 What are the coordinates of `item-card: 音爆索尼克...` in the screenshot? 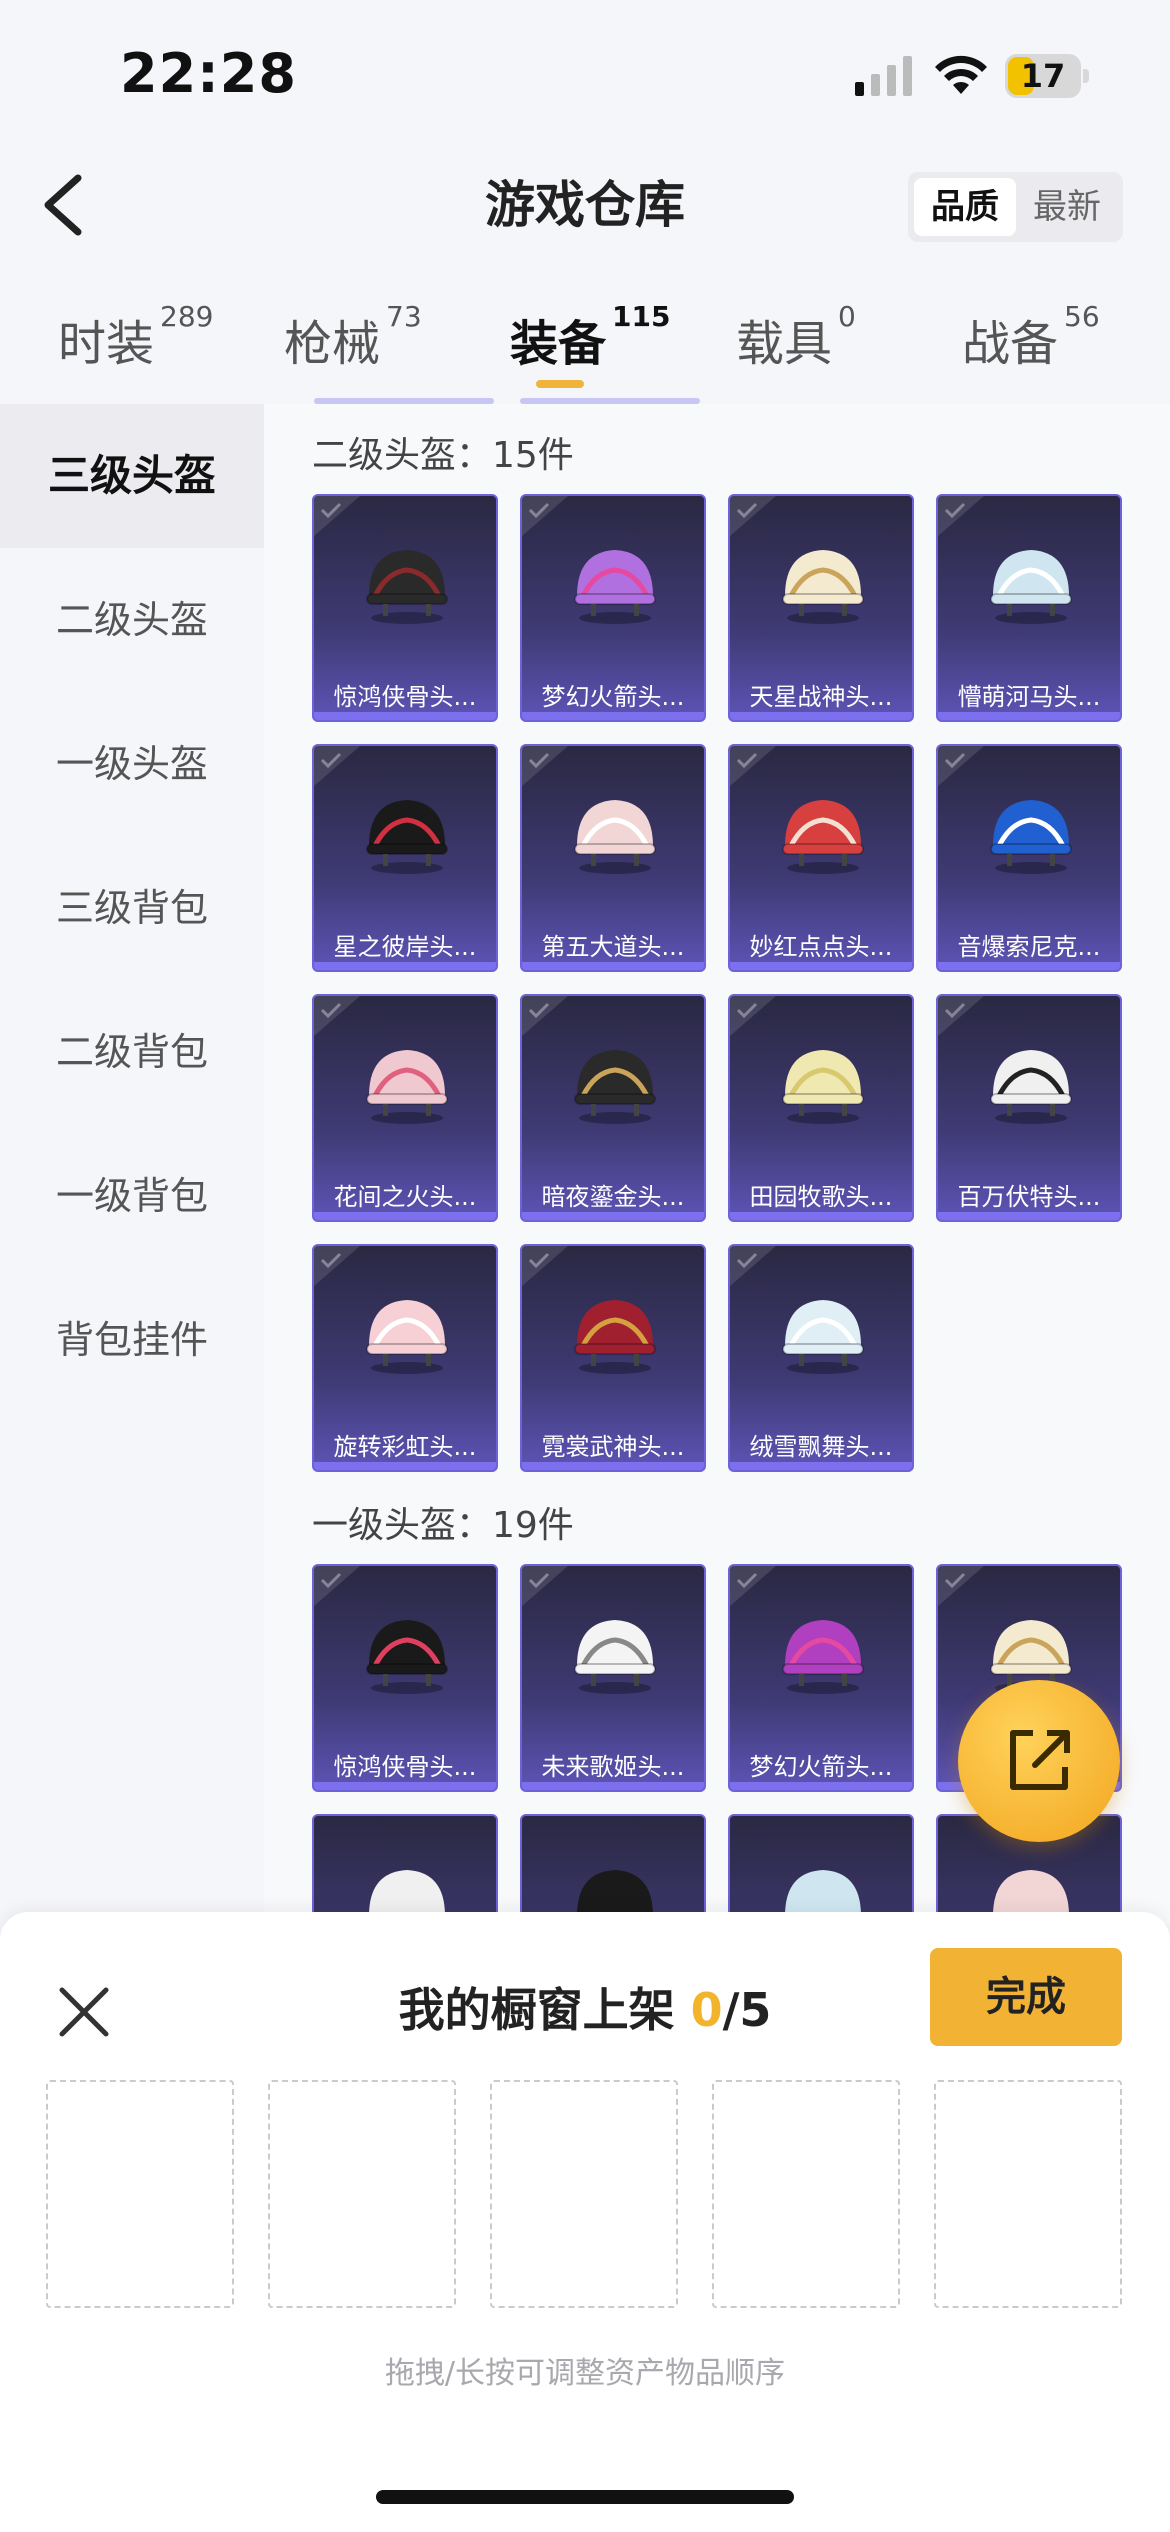 It's located at (1029, 858).